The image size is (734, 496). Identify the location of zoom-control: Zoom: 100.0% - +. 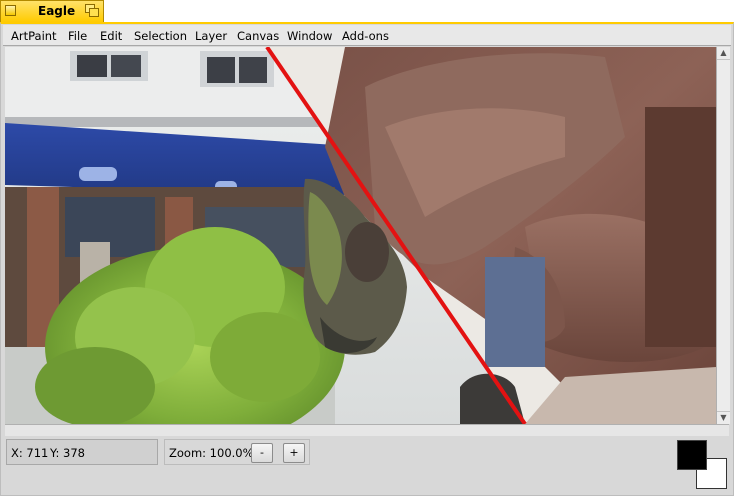
(237, 452).